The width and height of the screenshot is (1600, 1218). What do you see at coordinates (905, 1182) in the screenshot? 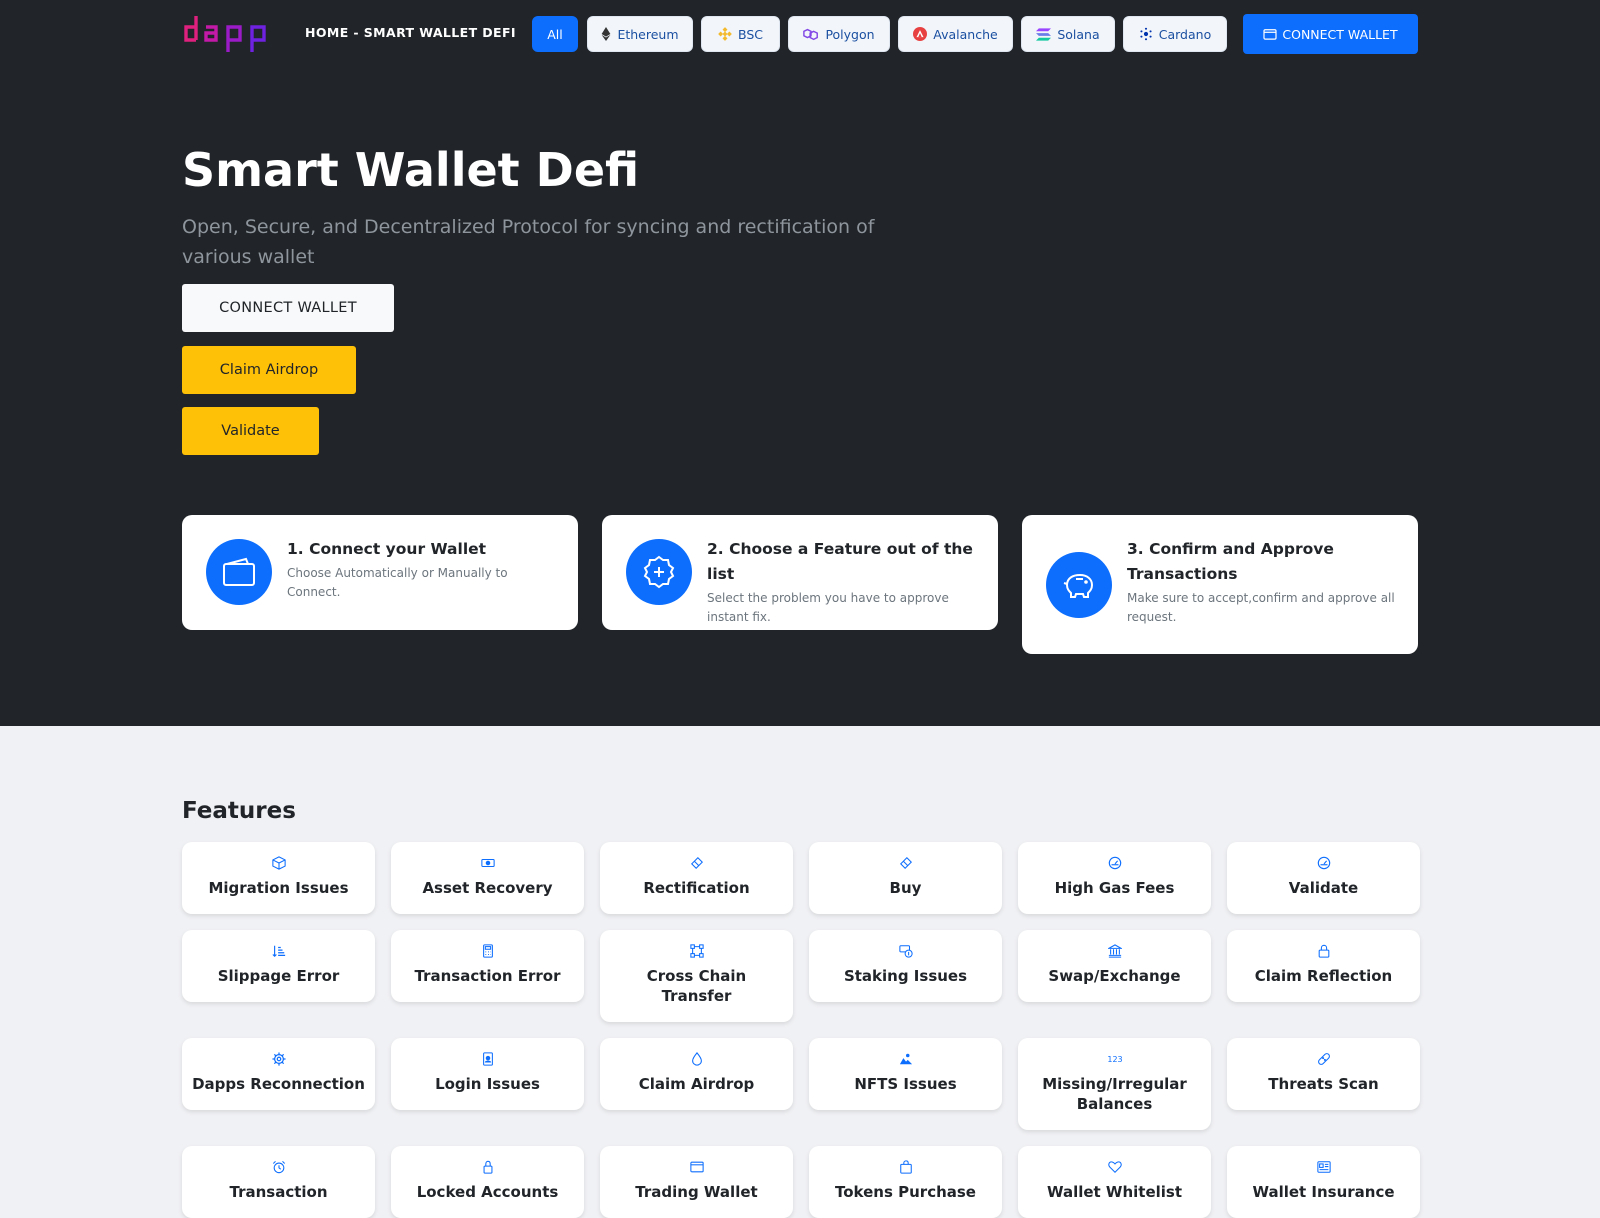
I see `feature-card-tokens-purchase: Tokens Purchase` at bounding box center [905, 1182].